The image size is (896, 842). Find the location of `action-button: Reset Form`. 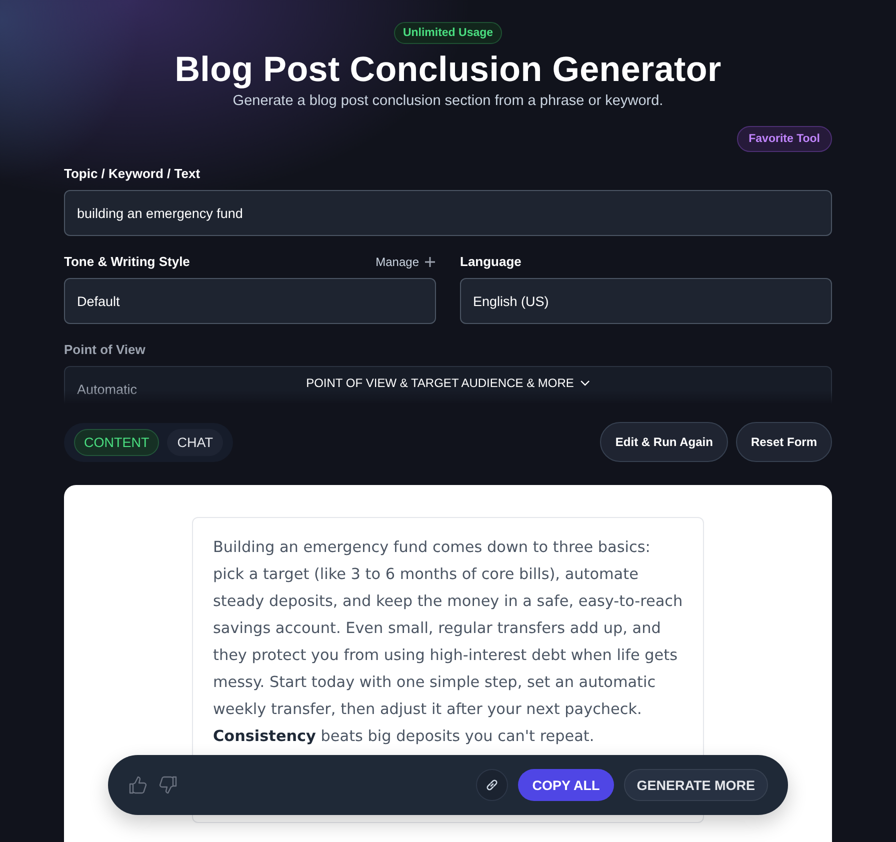

action-button: Reset Form is located at coordinates (784, 442).